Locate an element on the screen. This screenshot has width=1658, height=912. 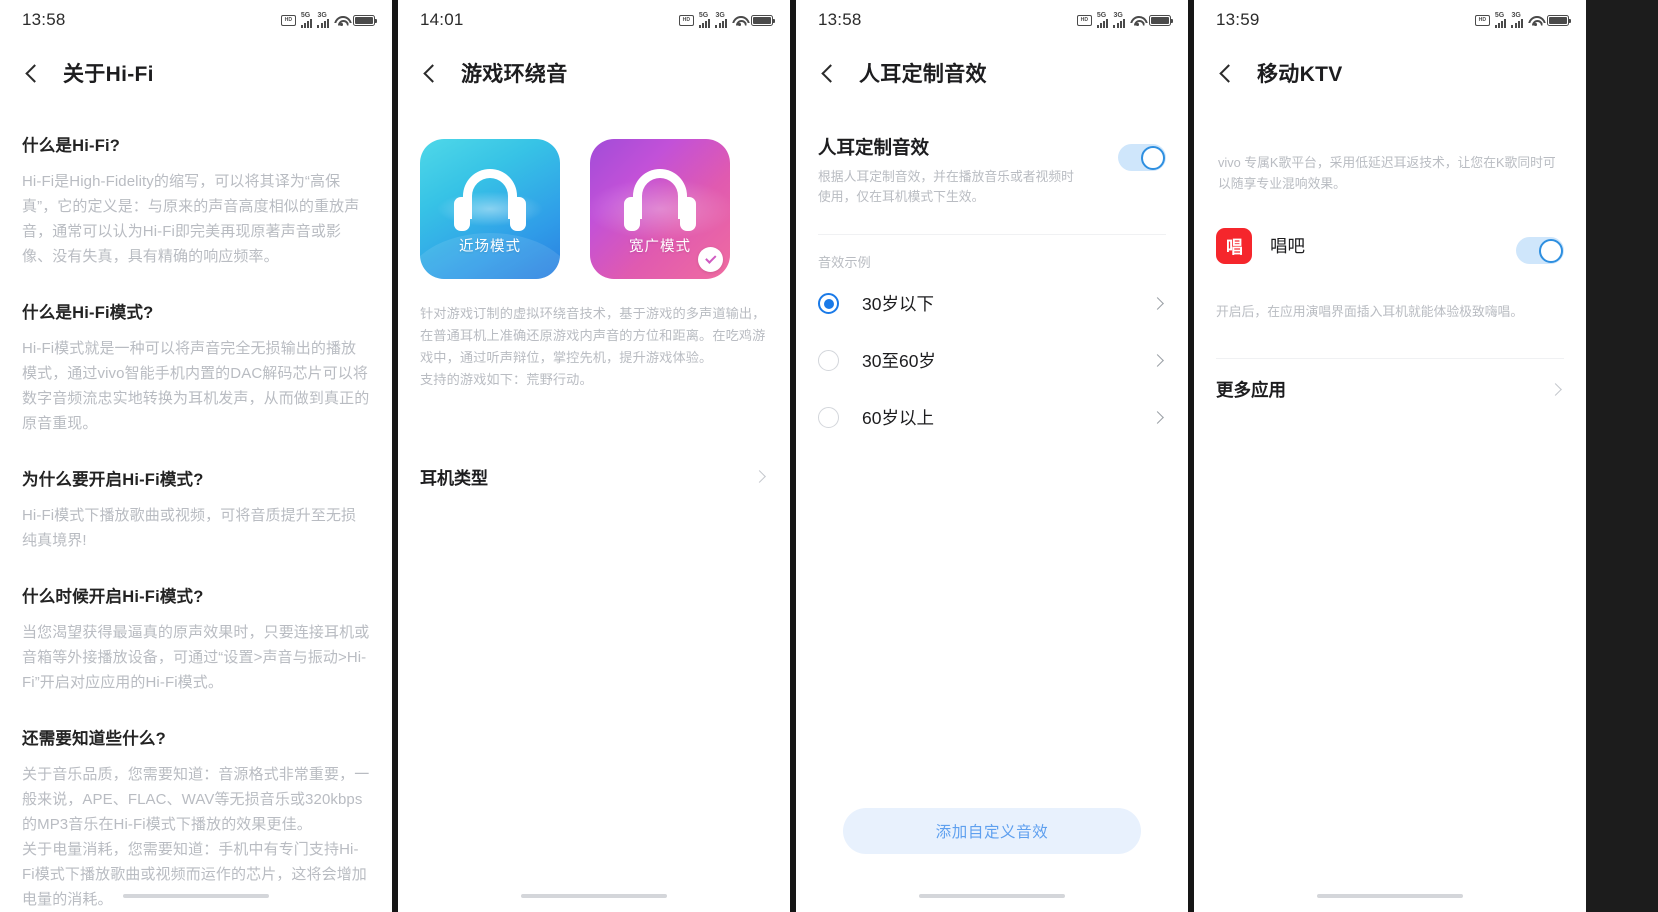
article-paragraph: Hi-Fi模式下播放歌曲或视频，可将音质提升至无损纯真境界! is located at coordinates (189, 528).